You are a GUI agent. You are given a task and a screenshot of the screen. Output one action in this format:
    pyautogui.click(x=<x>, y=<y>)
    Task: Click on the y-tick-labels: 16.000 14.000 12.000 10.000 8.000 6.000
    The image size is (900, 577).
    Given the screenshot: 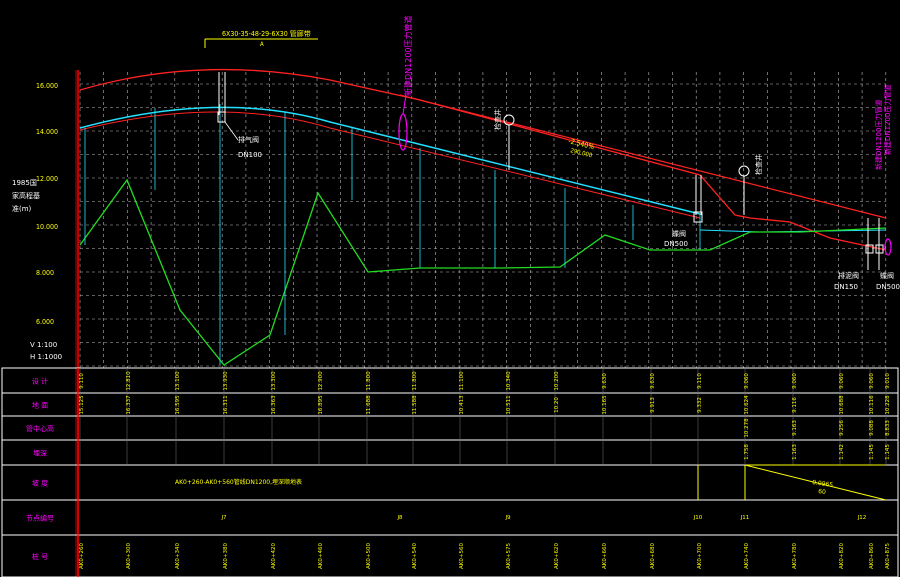 What is the action you would take?
    pyautogui.click(x=47, y=204)
    